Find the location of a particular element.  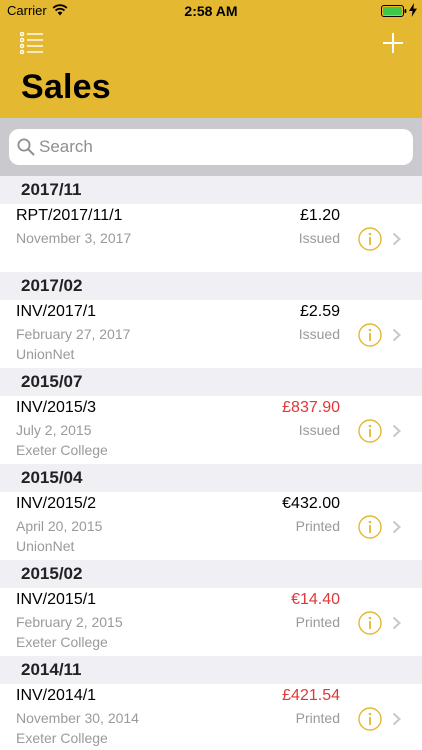

amount: £837.90 is located at coordinates (311, 407).